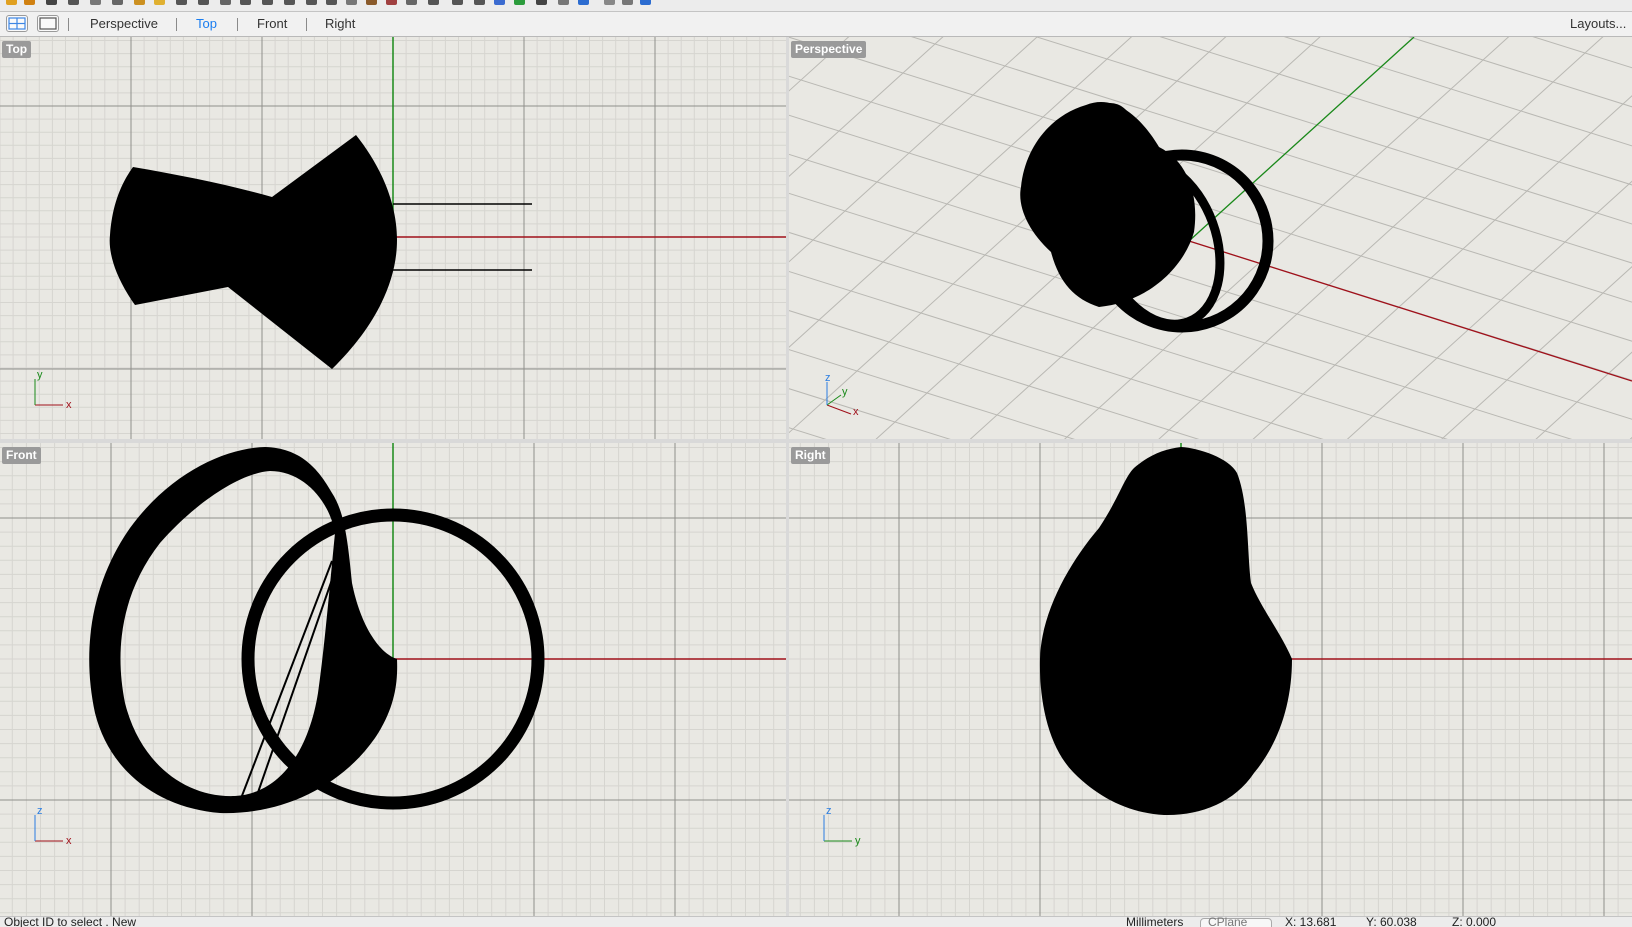 Image resolution: width=1632 pixels, height=927 pixels. I want to click on layer-icon, so click(371, 2).